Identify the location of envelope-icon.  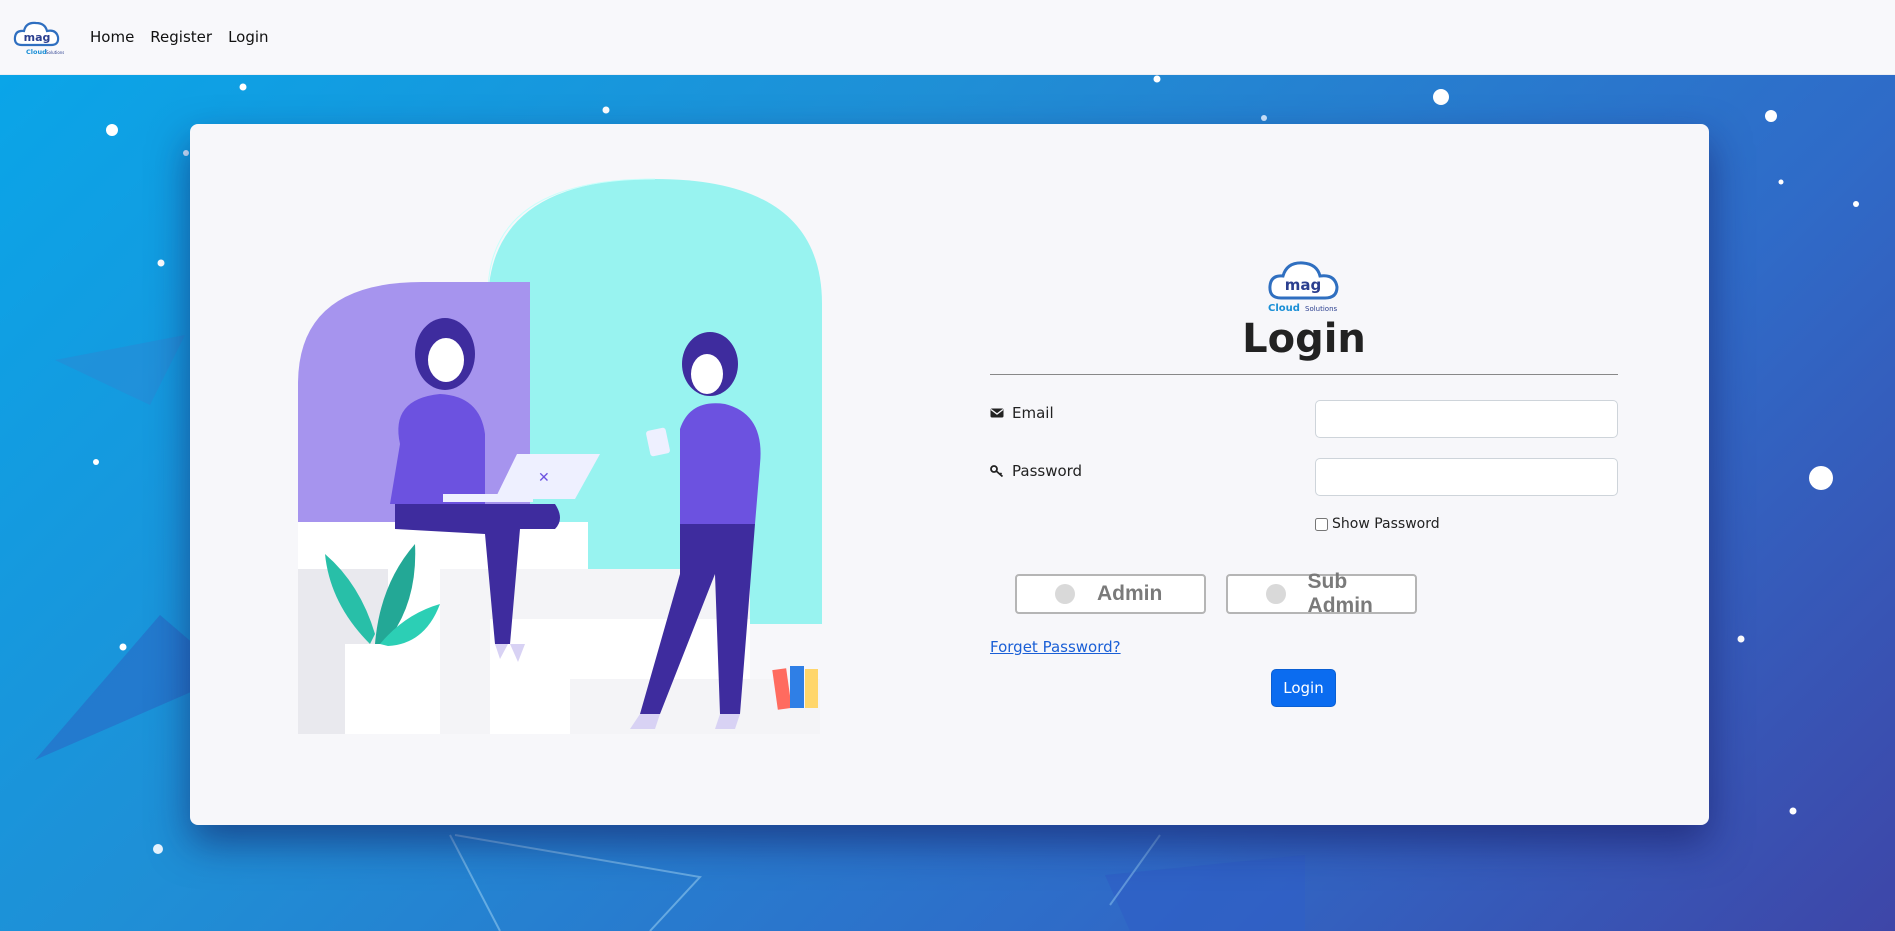
(997, 413).